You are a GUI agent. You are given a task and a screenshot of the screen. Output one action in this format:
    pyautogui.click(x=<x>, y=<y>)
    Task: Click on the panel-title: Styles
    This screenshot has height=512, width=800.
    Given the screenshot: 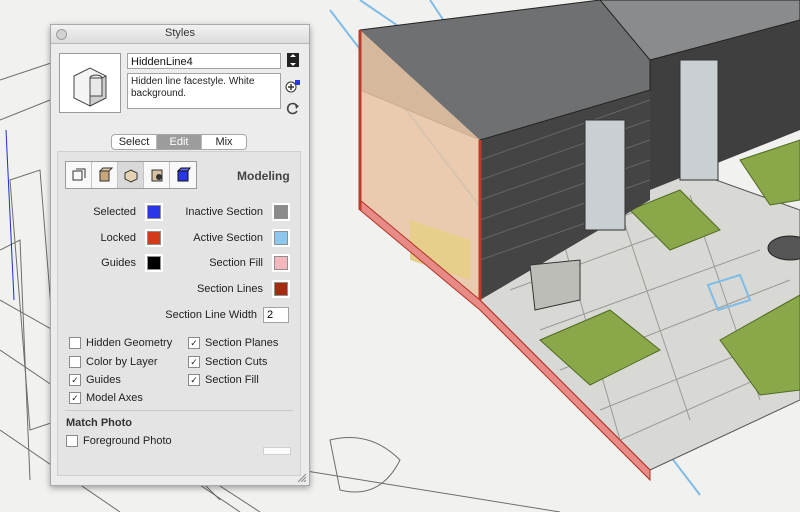 What is the action you would take?
    pyautogui.click(x=180, y=33)
    